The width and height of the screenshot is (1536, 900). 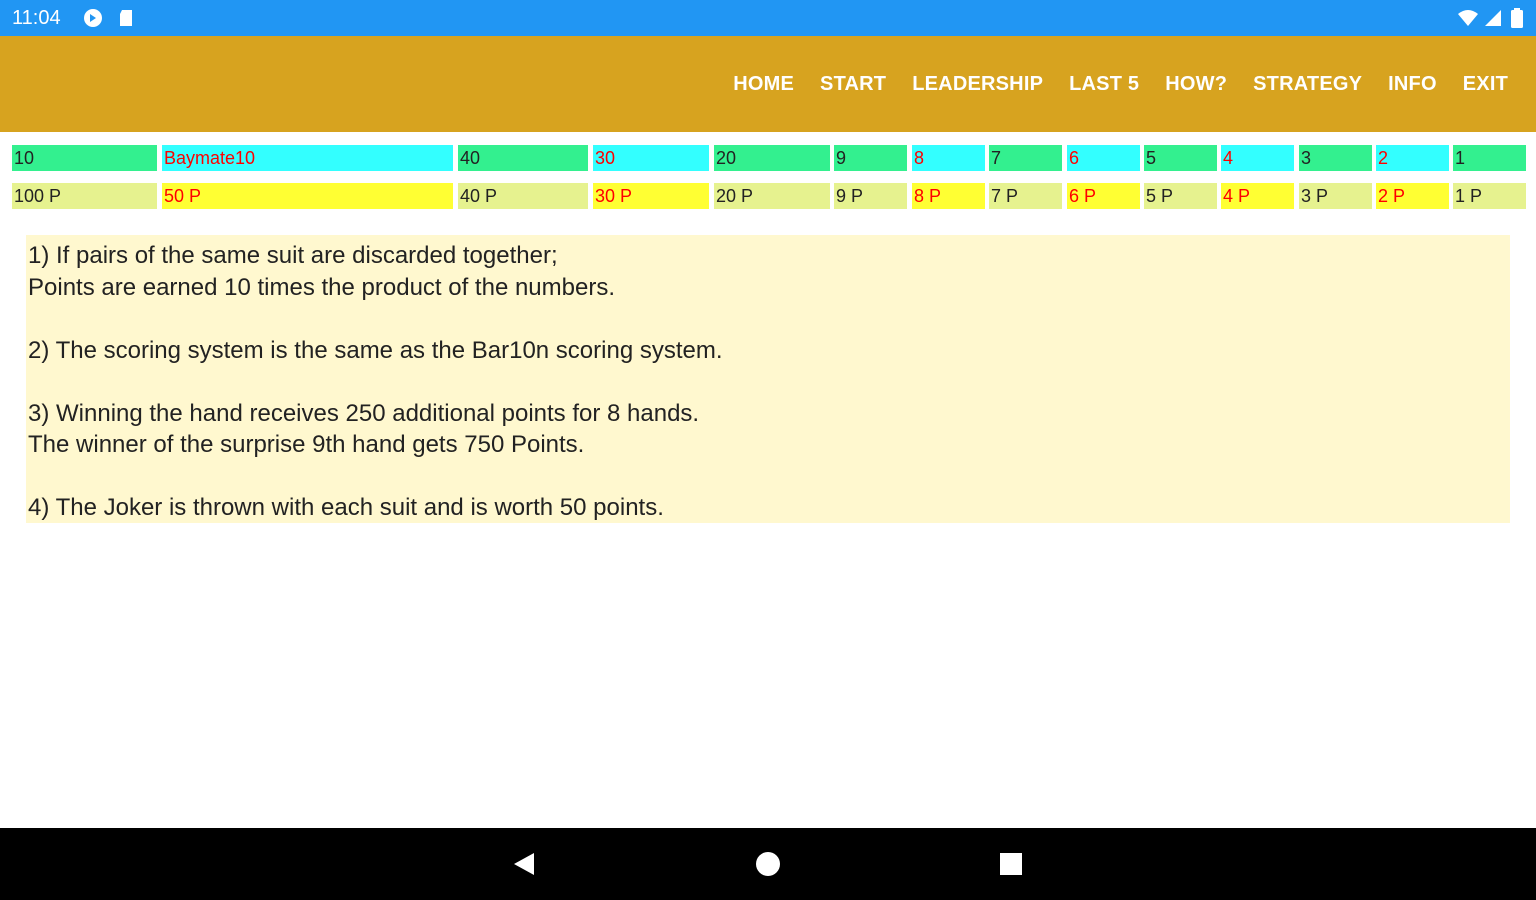 What do you see at coordinates (1489, 196) in the screenshot?
I see `score-cell-bottom: 1 P` at bounding box center [1489, 196].